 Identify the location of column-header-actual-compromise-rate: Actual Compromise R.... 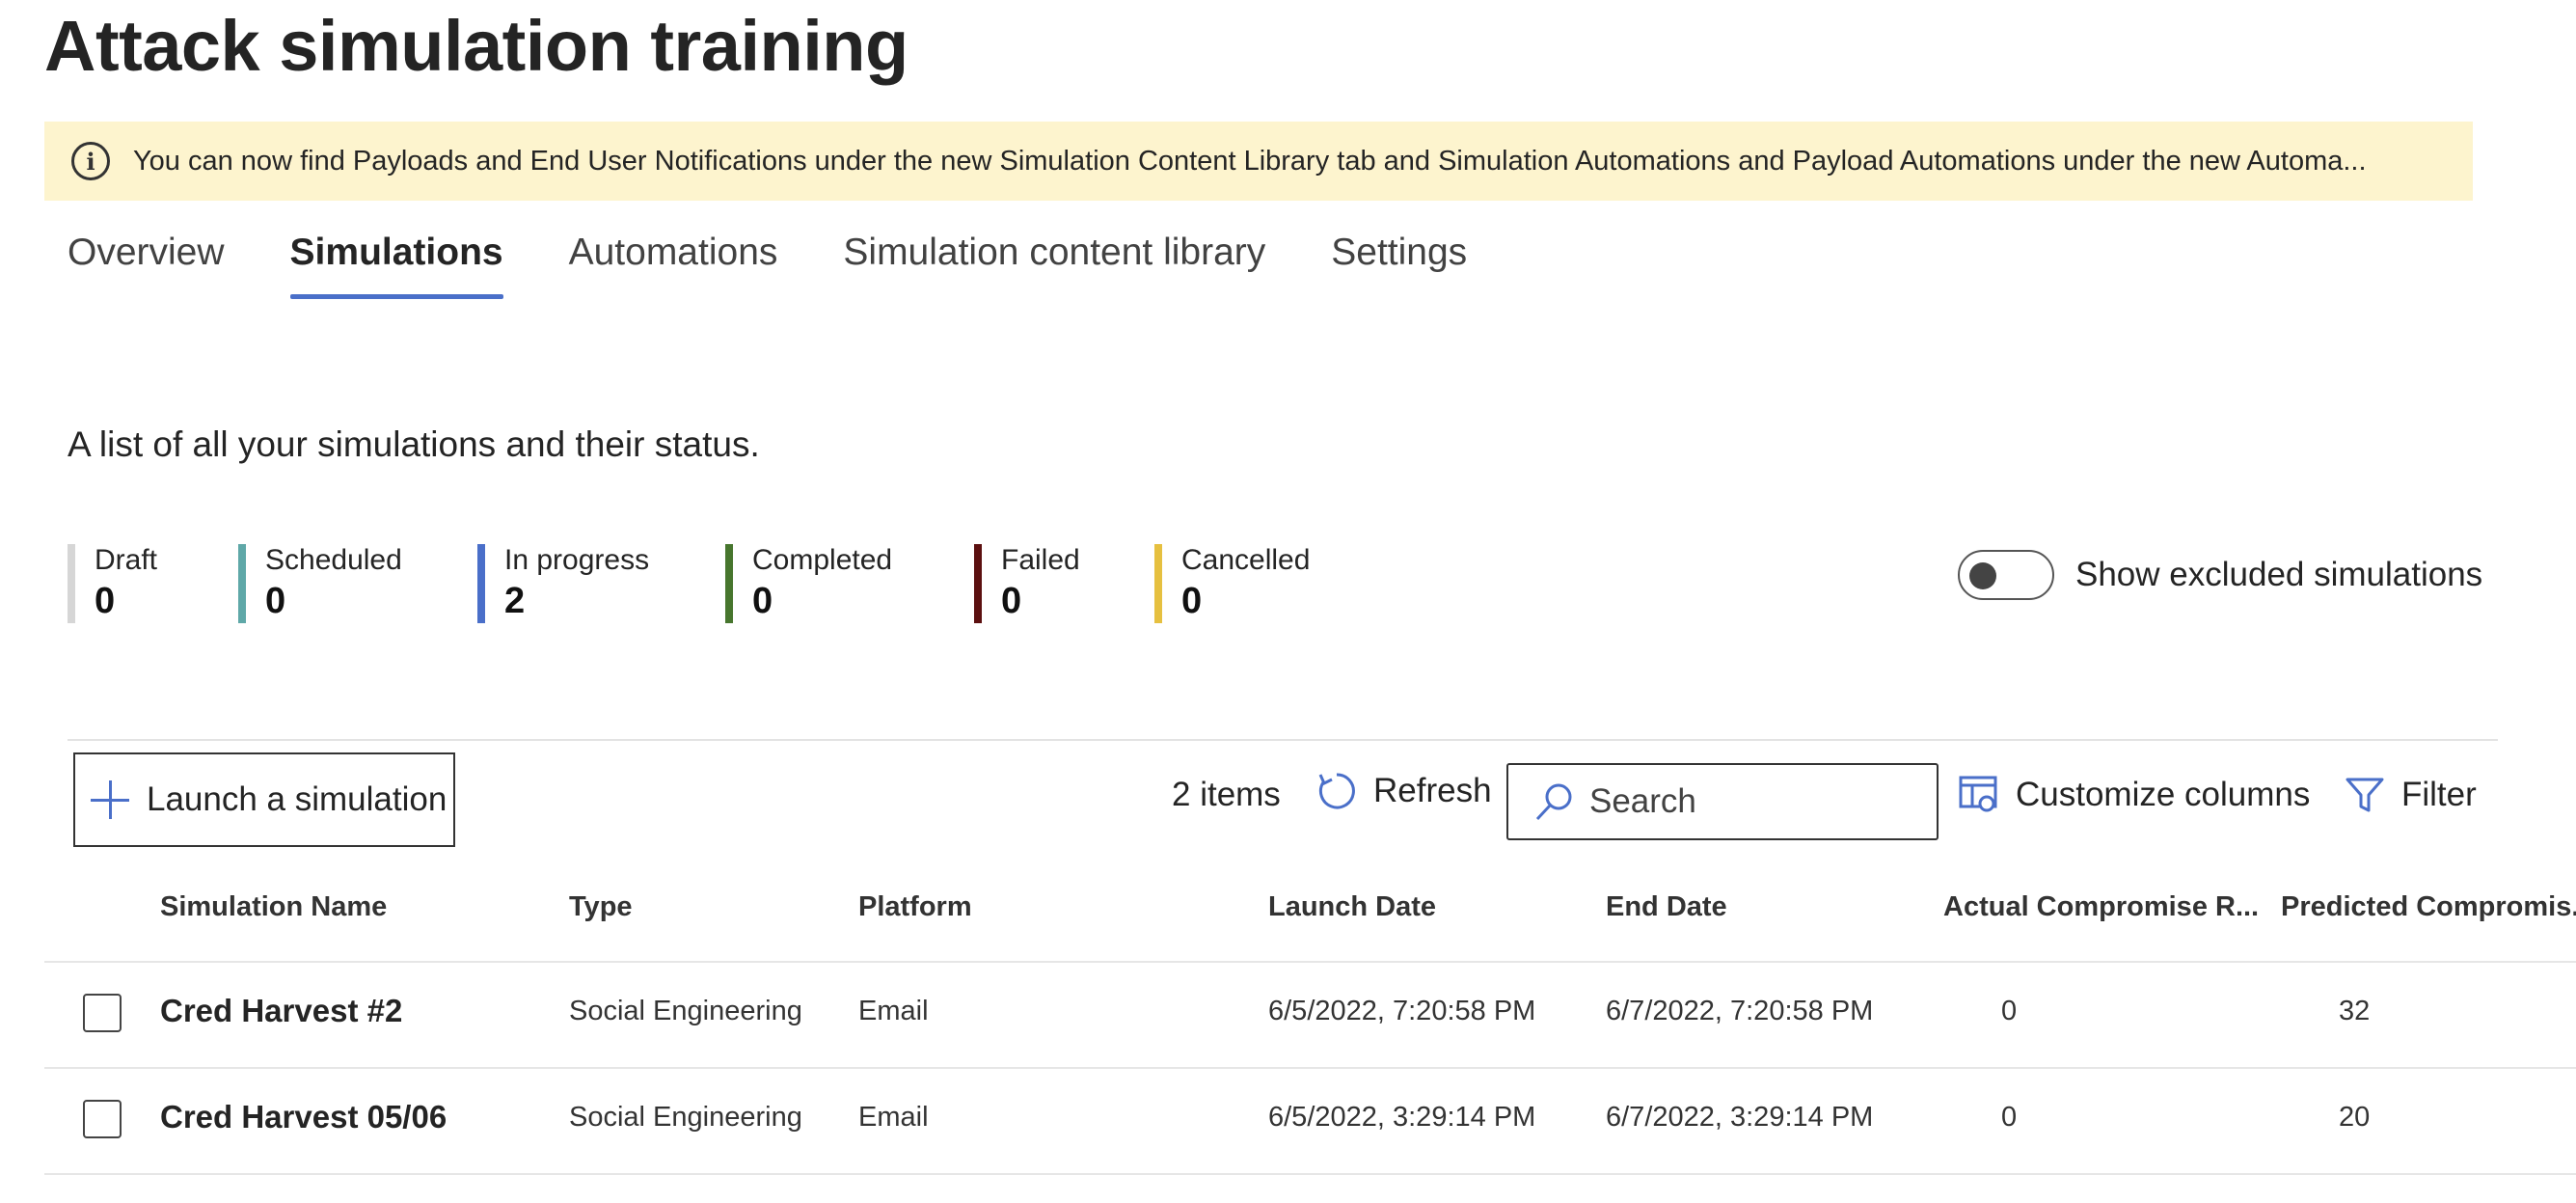
(2101, 907).